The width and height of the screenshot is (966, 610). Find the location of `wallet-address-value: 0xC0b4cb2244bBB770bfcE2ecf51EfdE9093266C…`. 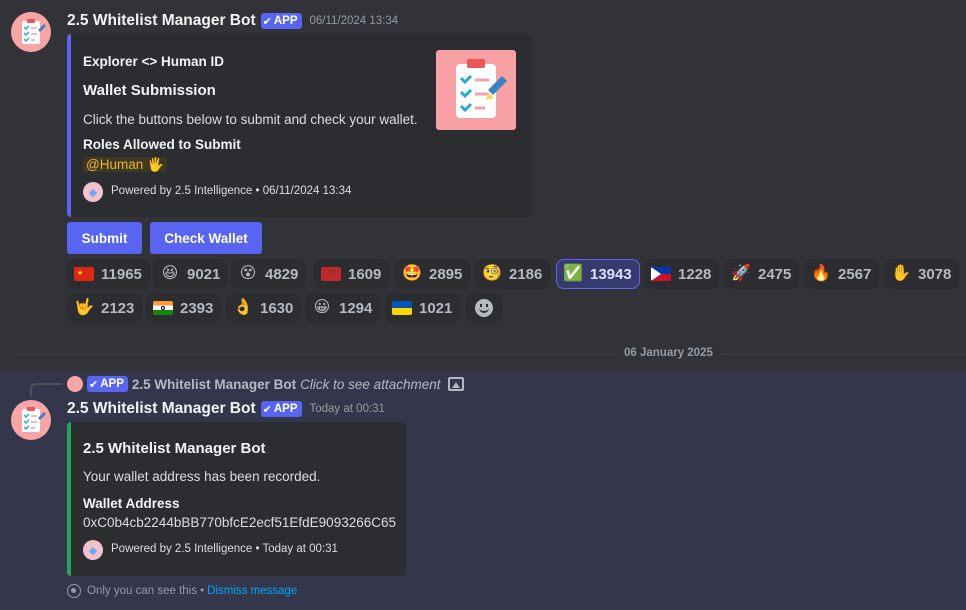

wallet-address-value: 0xC0b4cb2244bBB770bfcE2ecf51EfdE9093266C… is located at coordinates (239, 522).